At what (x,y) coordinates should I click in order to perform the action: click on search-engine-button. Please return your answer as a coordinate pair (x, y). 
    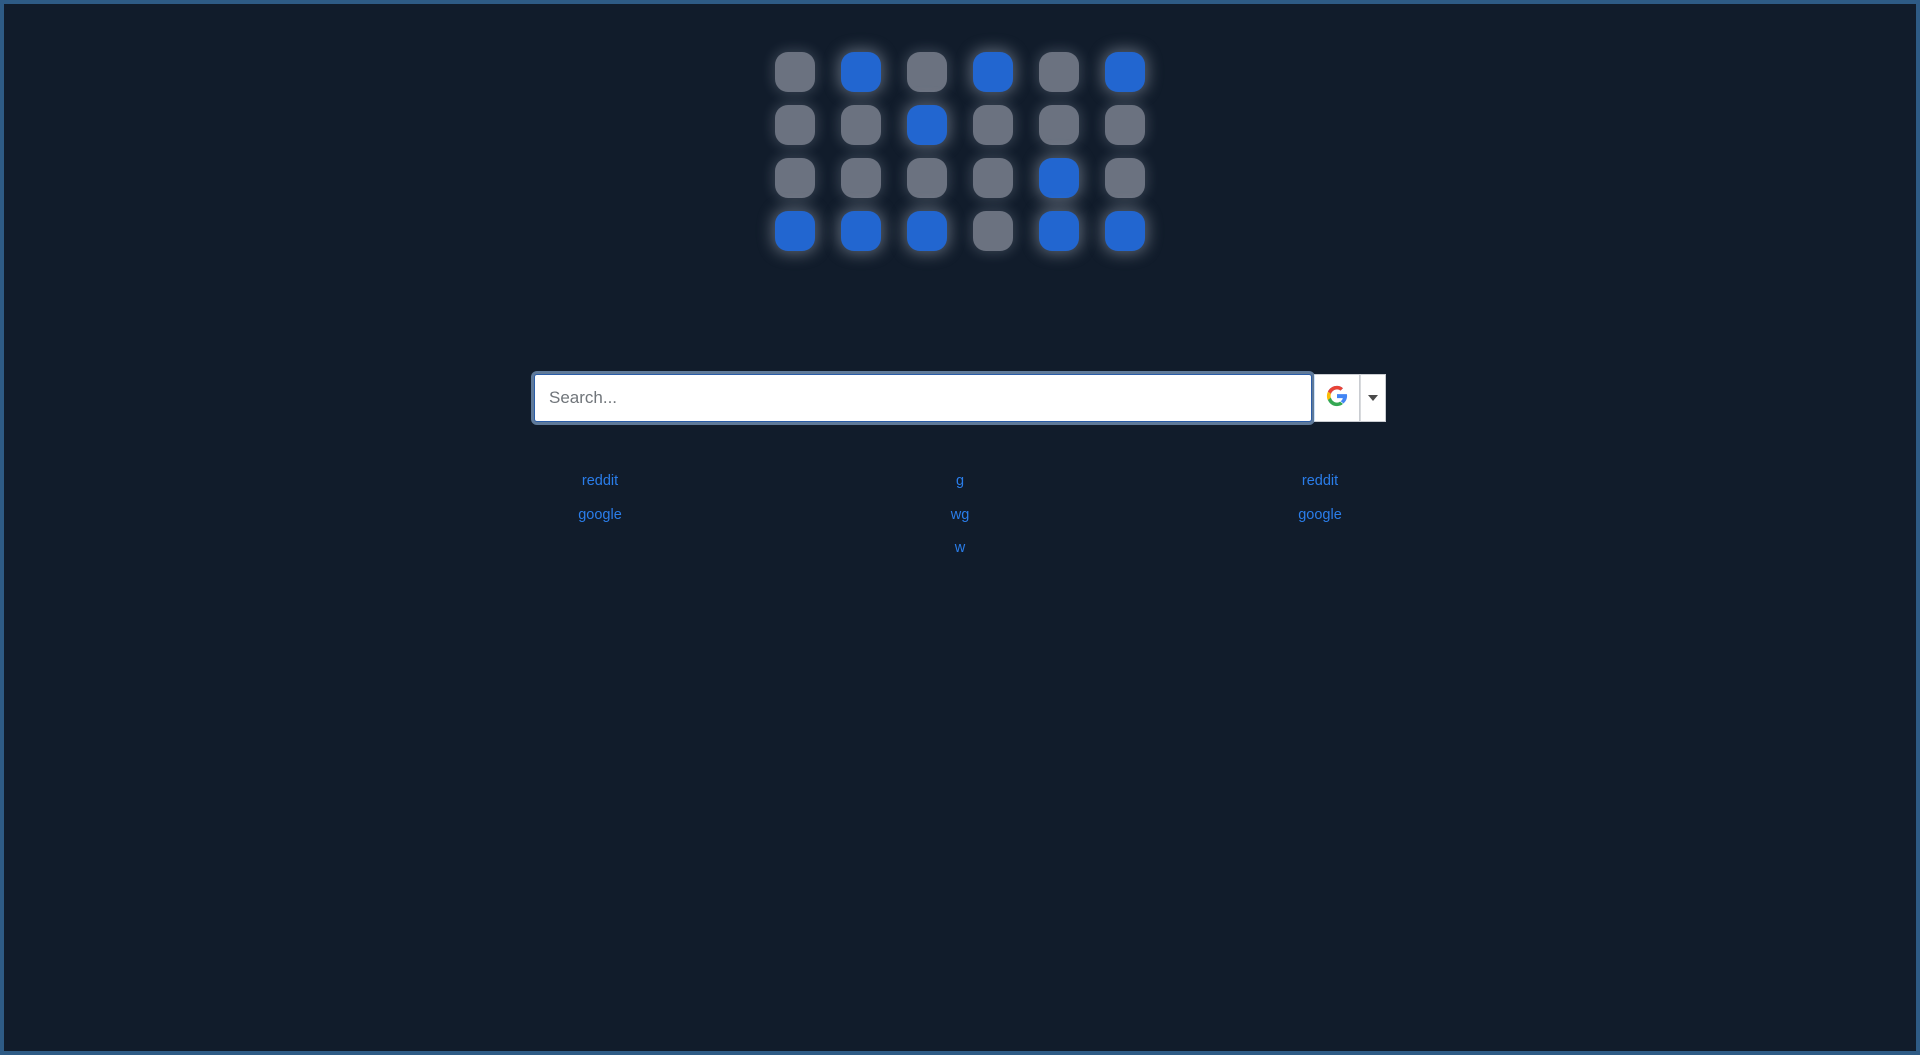
    Looking at the image, I should click on (1337, 398).